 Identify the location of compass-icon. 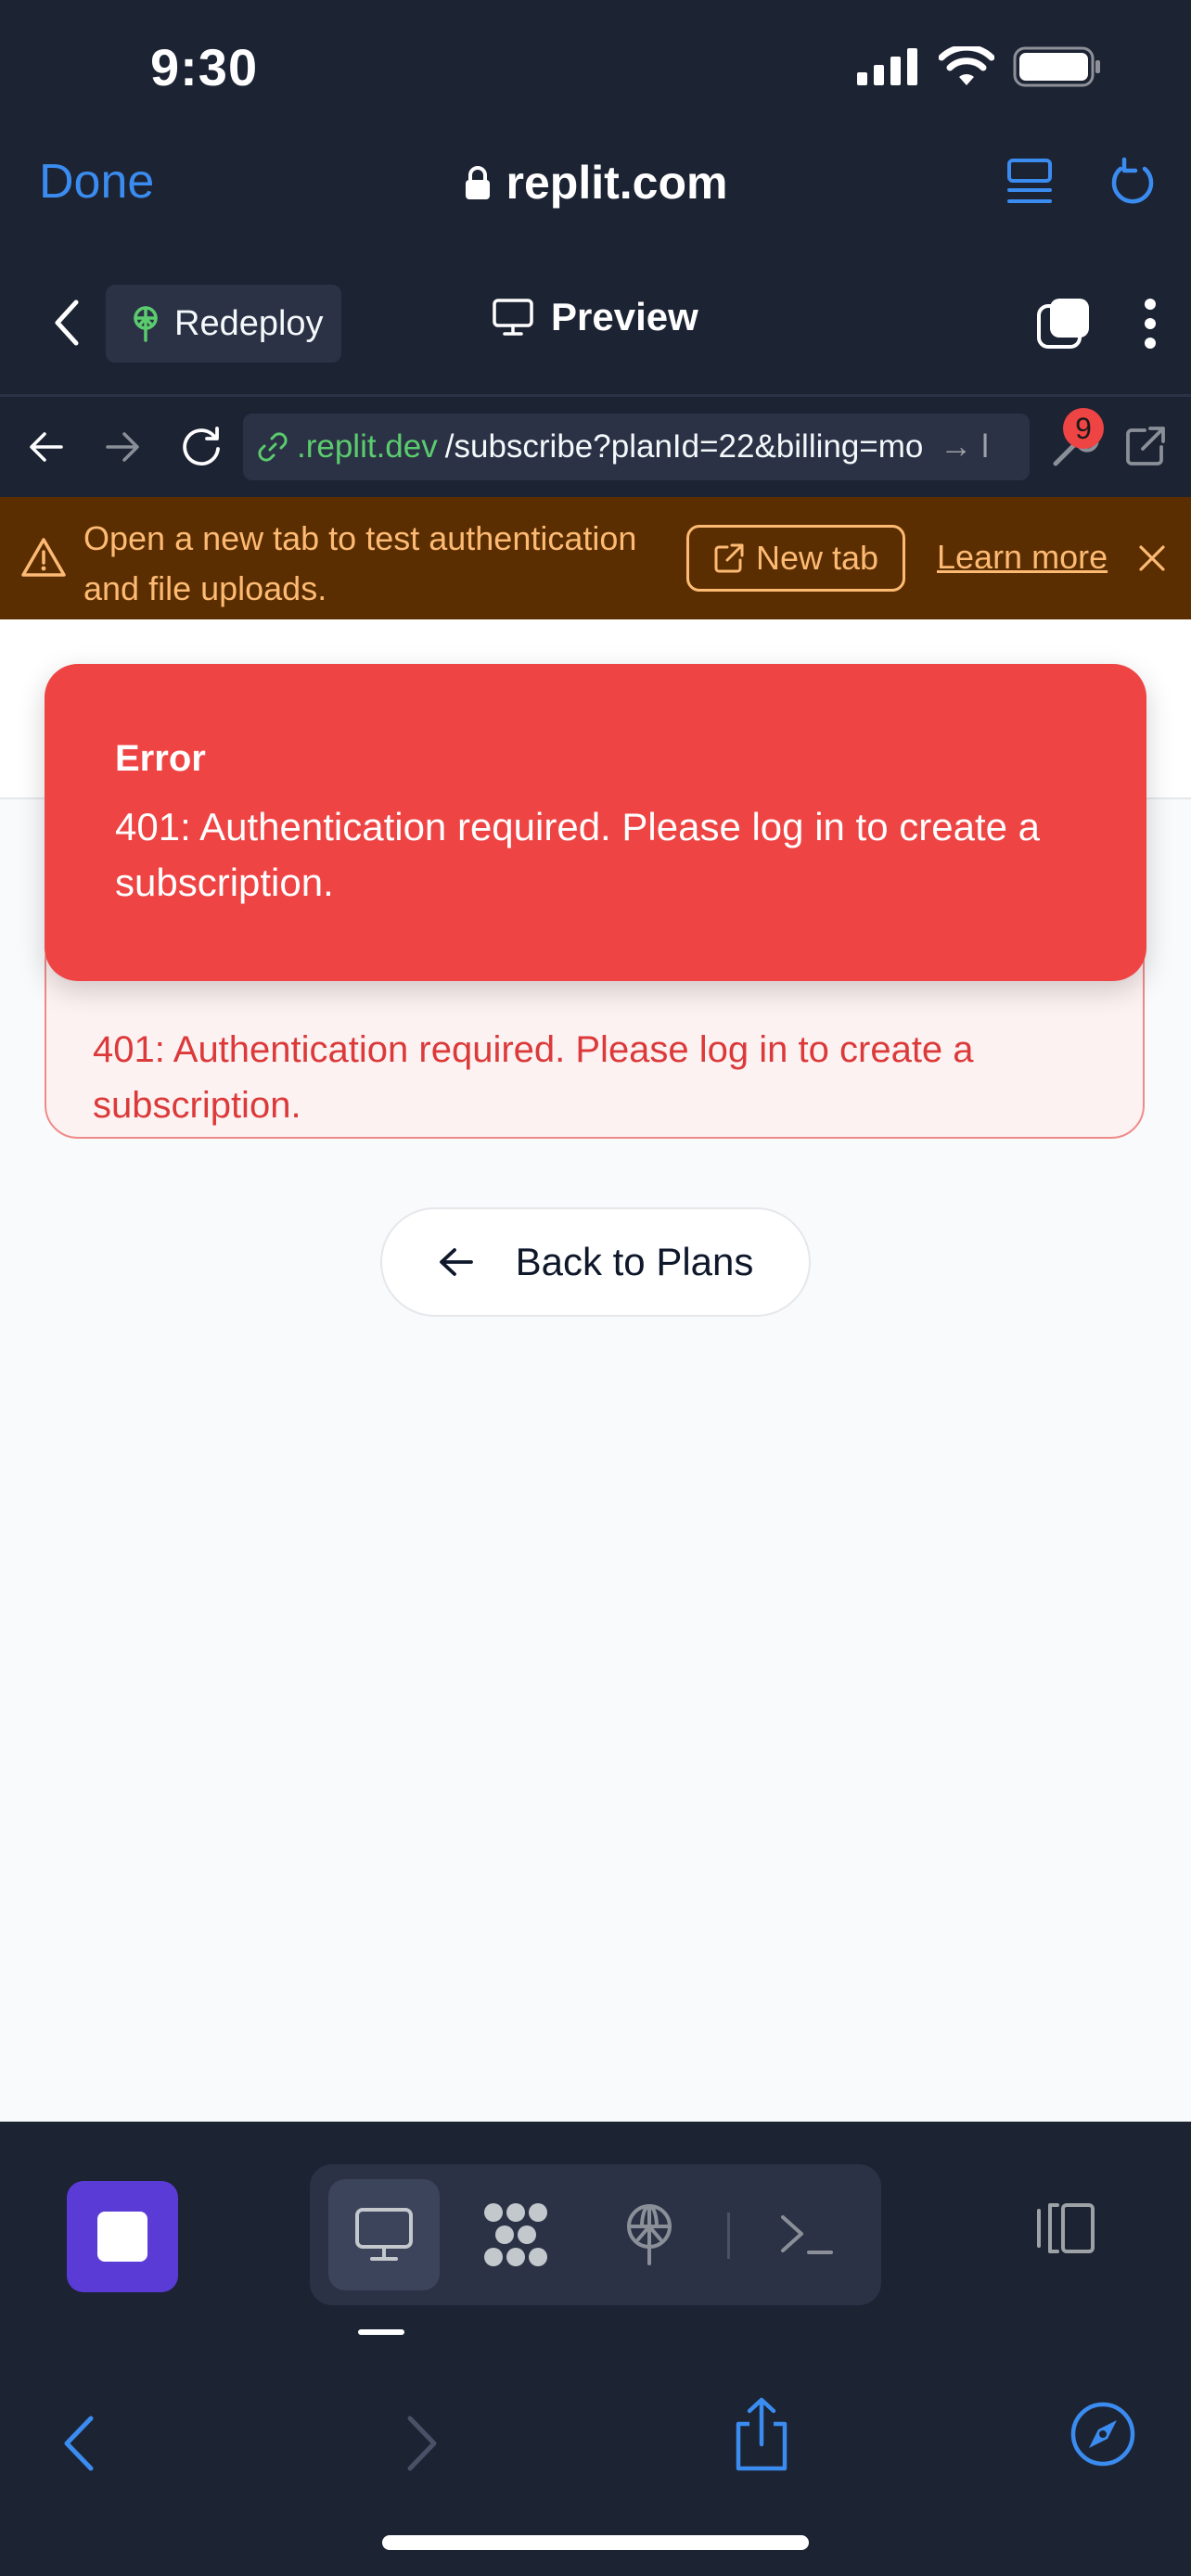
(1103, 2434).